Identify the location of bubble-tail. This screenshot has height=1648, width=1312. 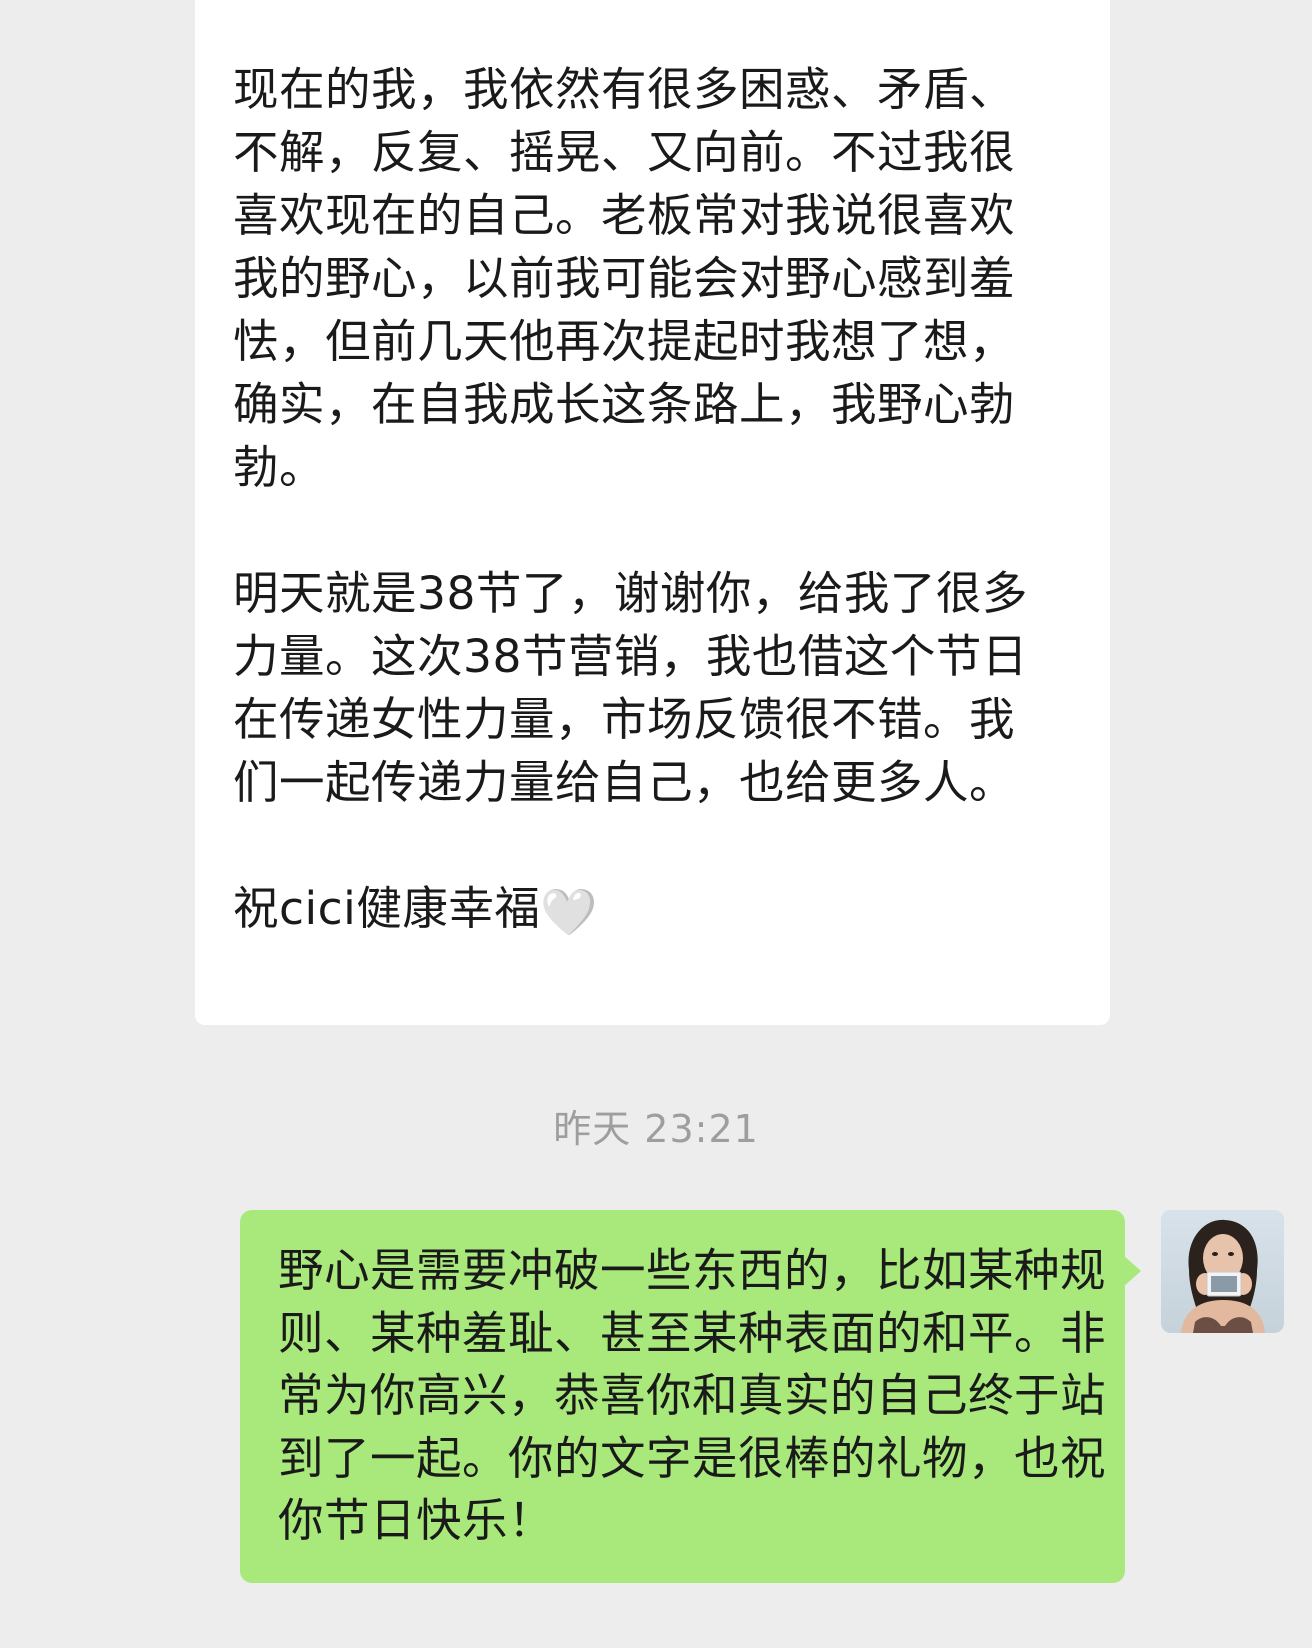
(1132, 1271).